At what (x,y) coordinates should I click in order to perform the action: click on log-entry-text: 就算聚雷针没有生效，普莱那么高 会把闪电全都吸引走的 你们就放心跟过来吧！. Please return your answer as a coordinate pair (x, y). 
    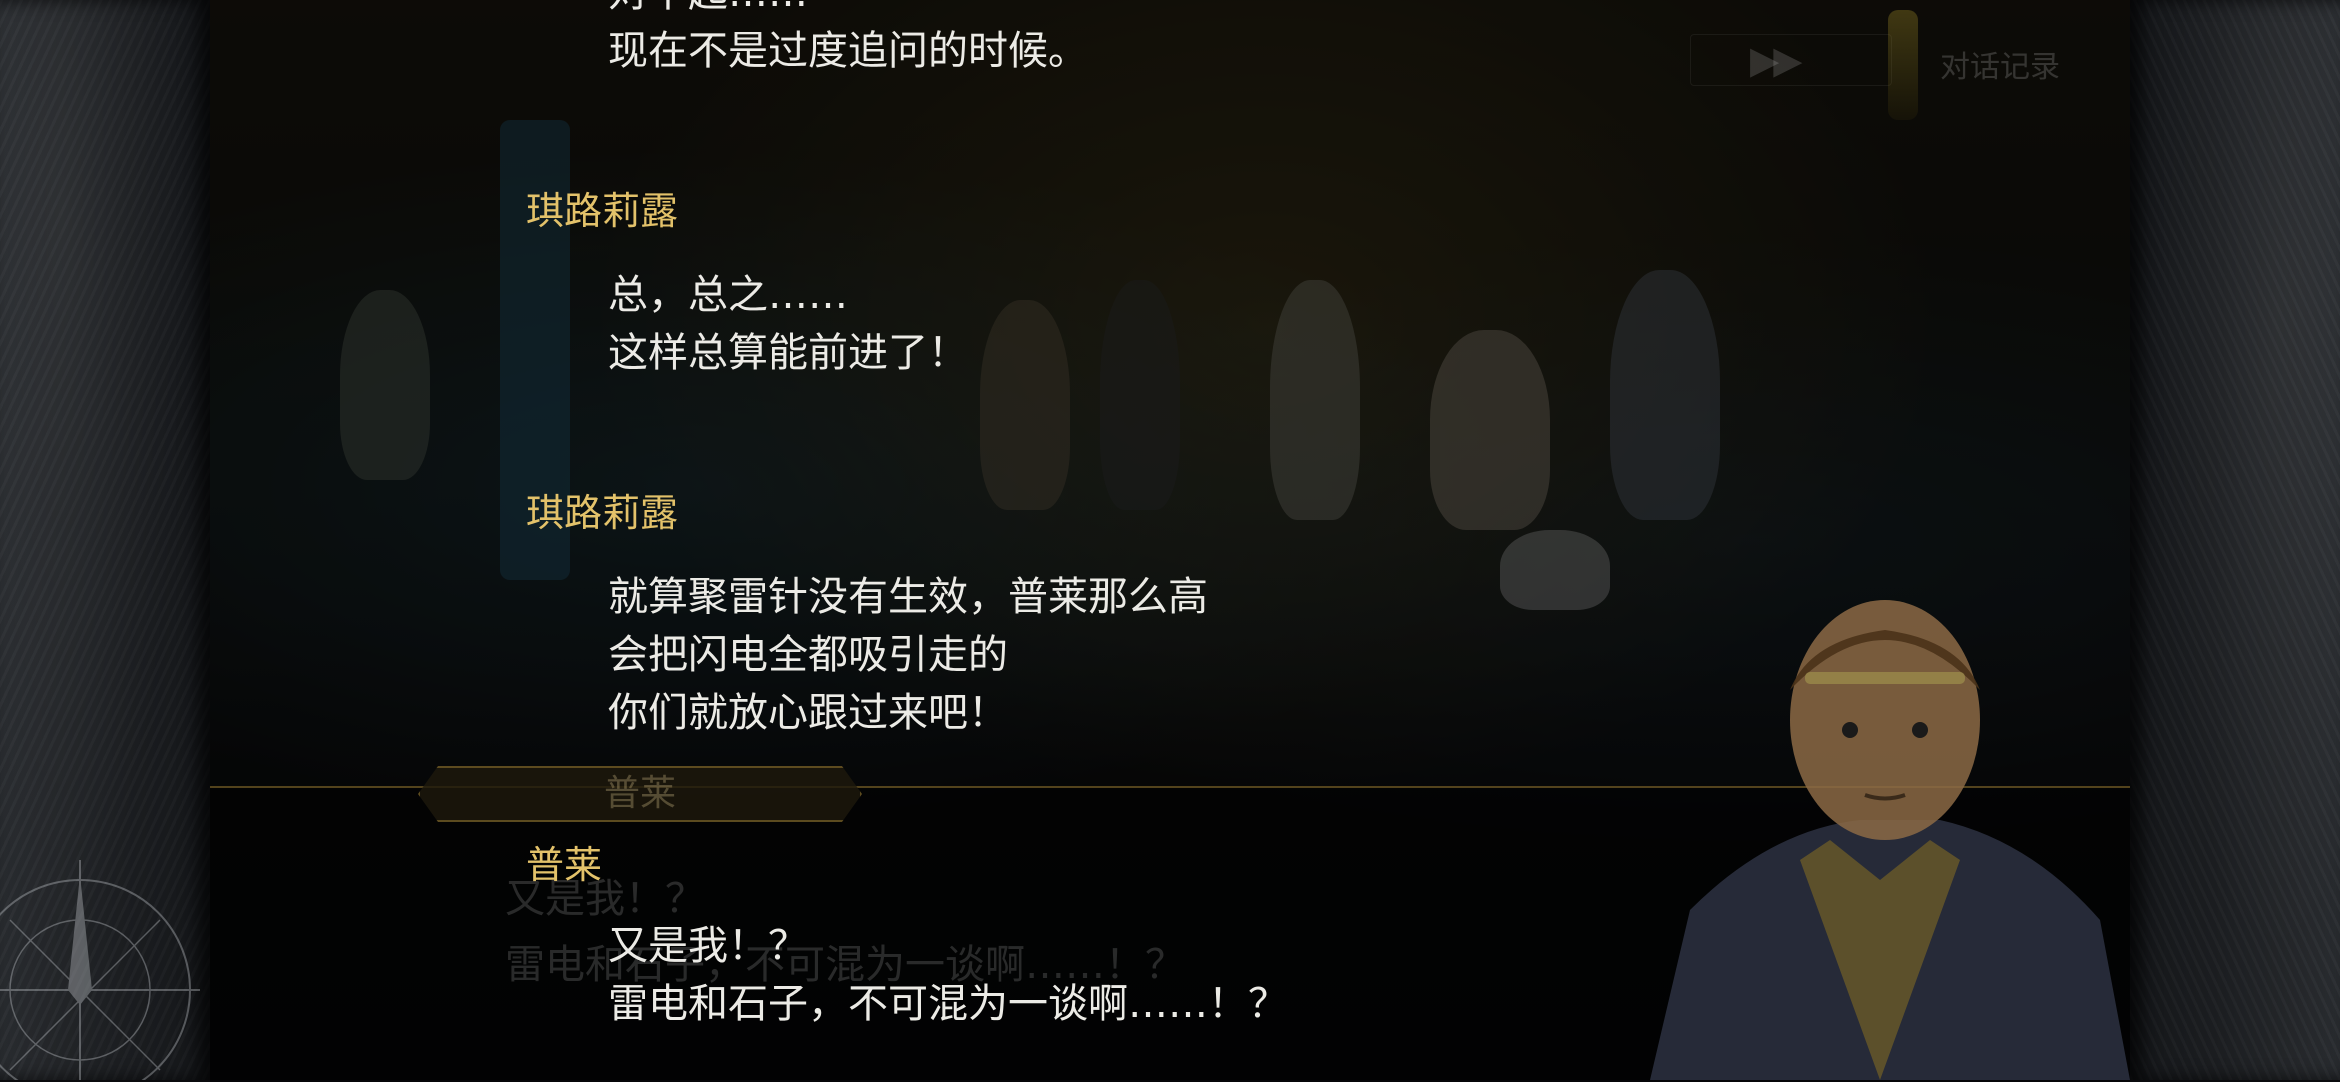
    Looking at the image, I should click on (908, 655).